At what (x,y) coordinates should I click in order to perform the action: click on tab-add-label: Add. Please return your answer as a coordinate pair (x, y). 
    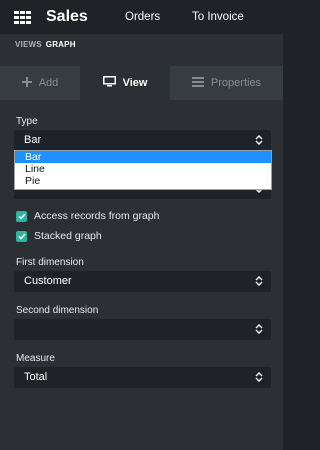
    Looking at the image, I should click on (48, 83).